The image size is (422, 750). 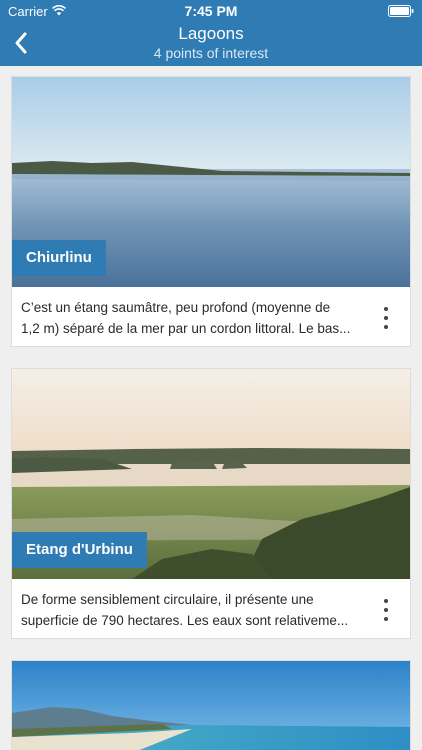 I want to click on poi-photo, so click(x=211, y=705).